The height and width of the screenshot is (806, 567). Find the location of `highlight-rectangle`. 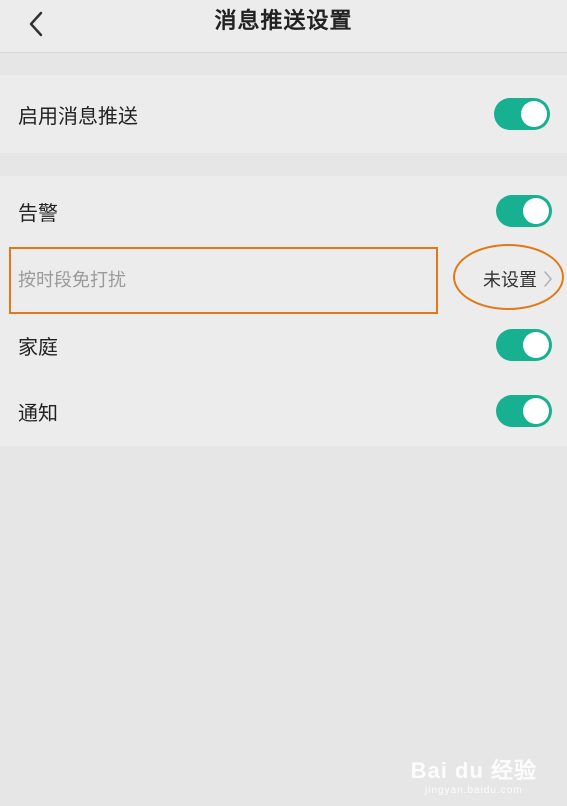

highlight-rectangle is located at coordinates (223, 280).